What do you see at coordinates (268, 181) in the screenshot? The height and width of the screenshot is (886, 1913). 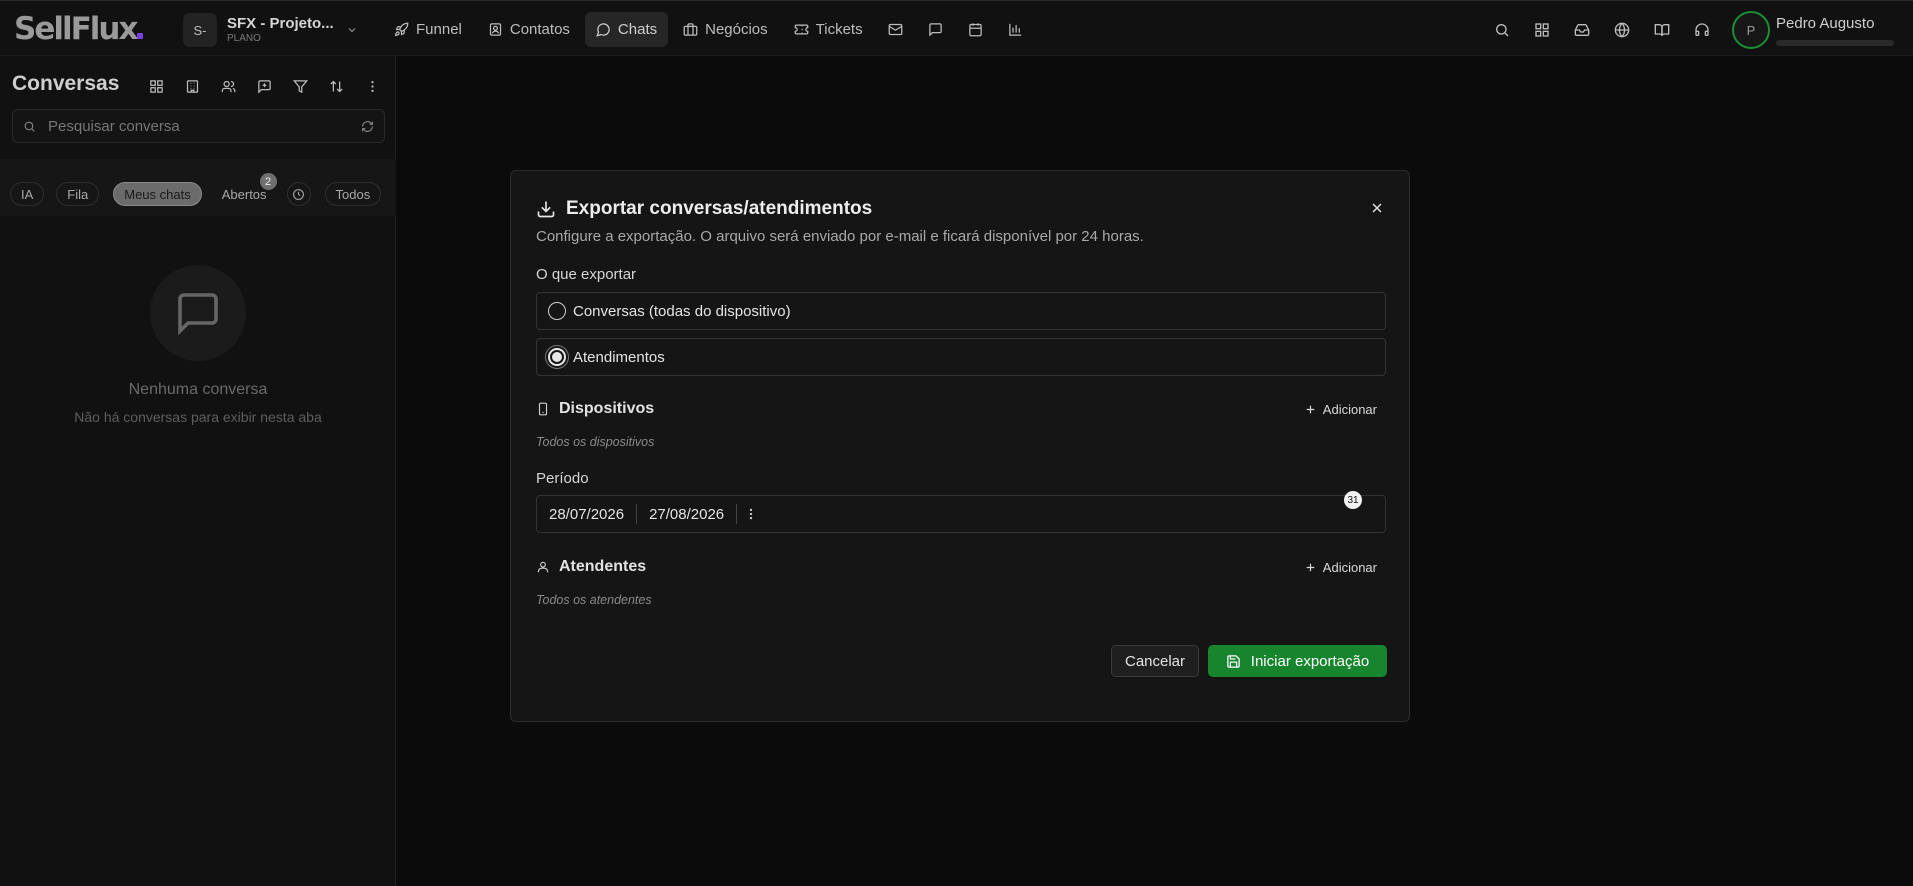 I see `abertos-count-badge: 2` at bounding box center [268, 181].